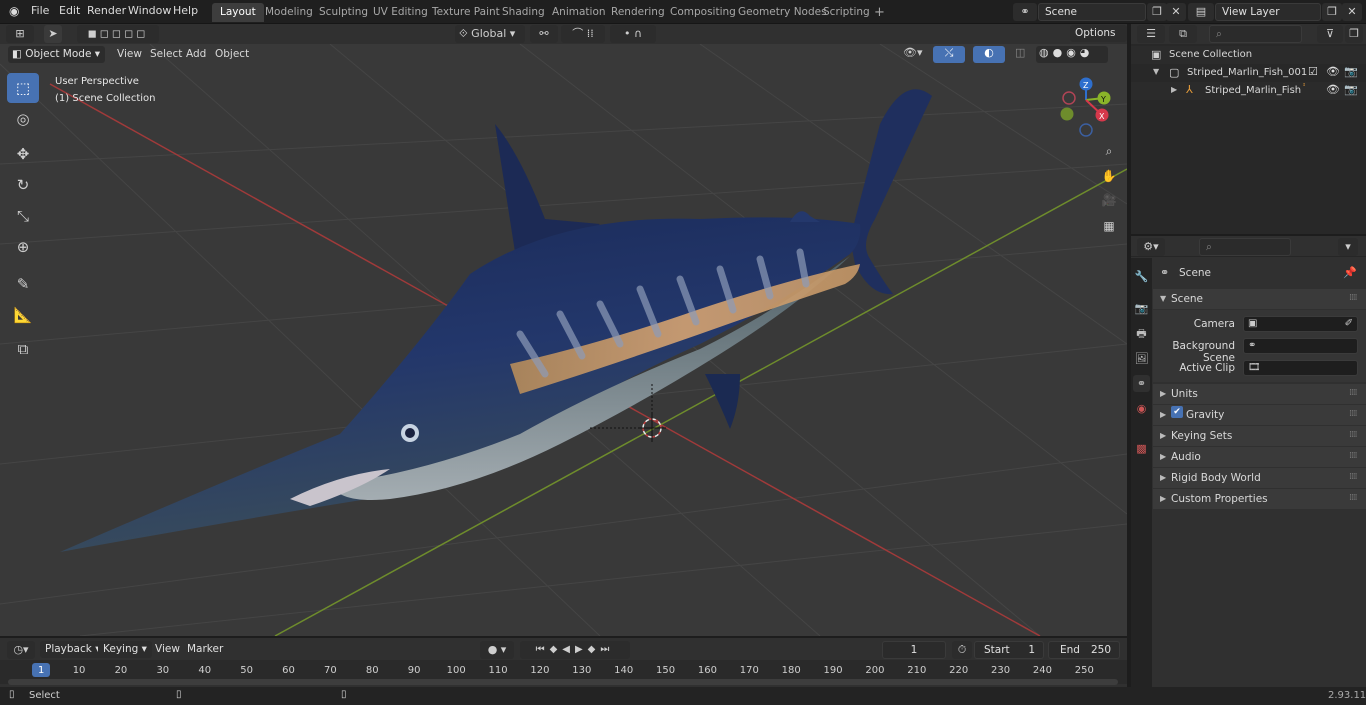  I want to click on expand-units-icon: ▶, so click(1163, 393).